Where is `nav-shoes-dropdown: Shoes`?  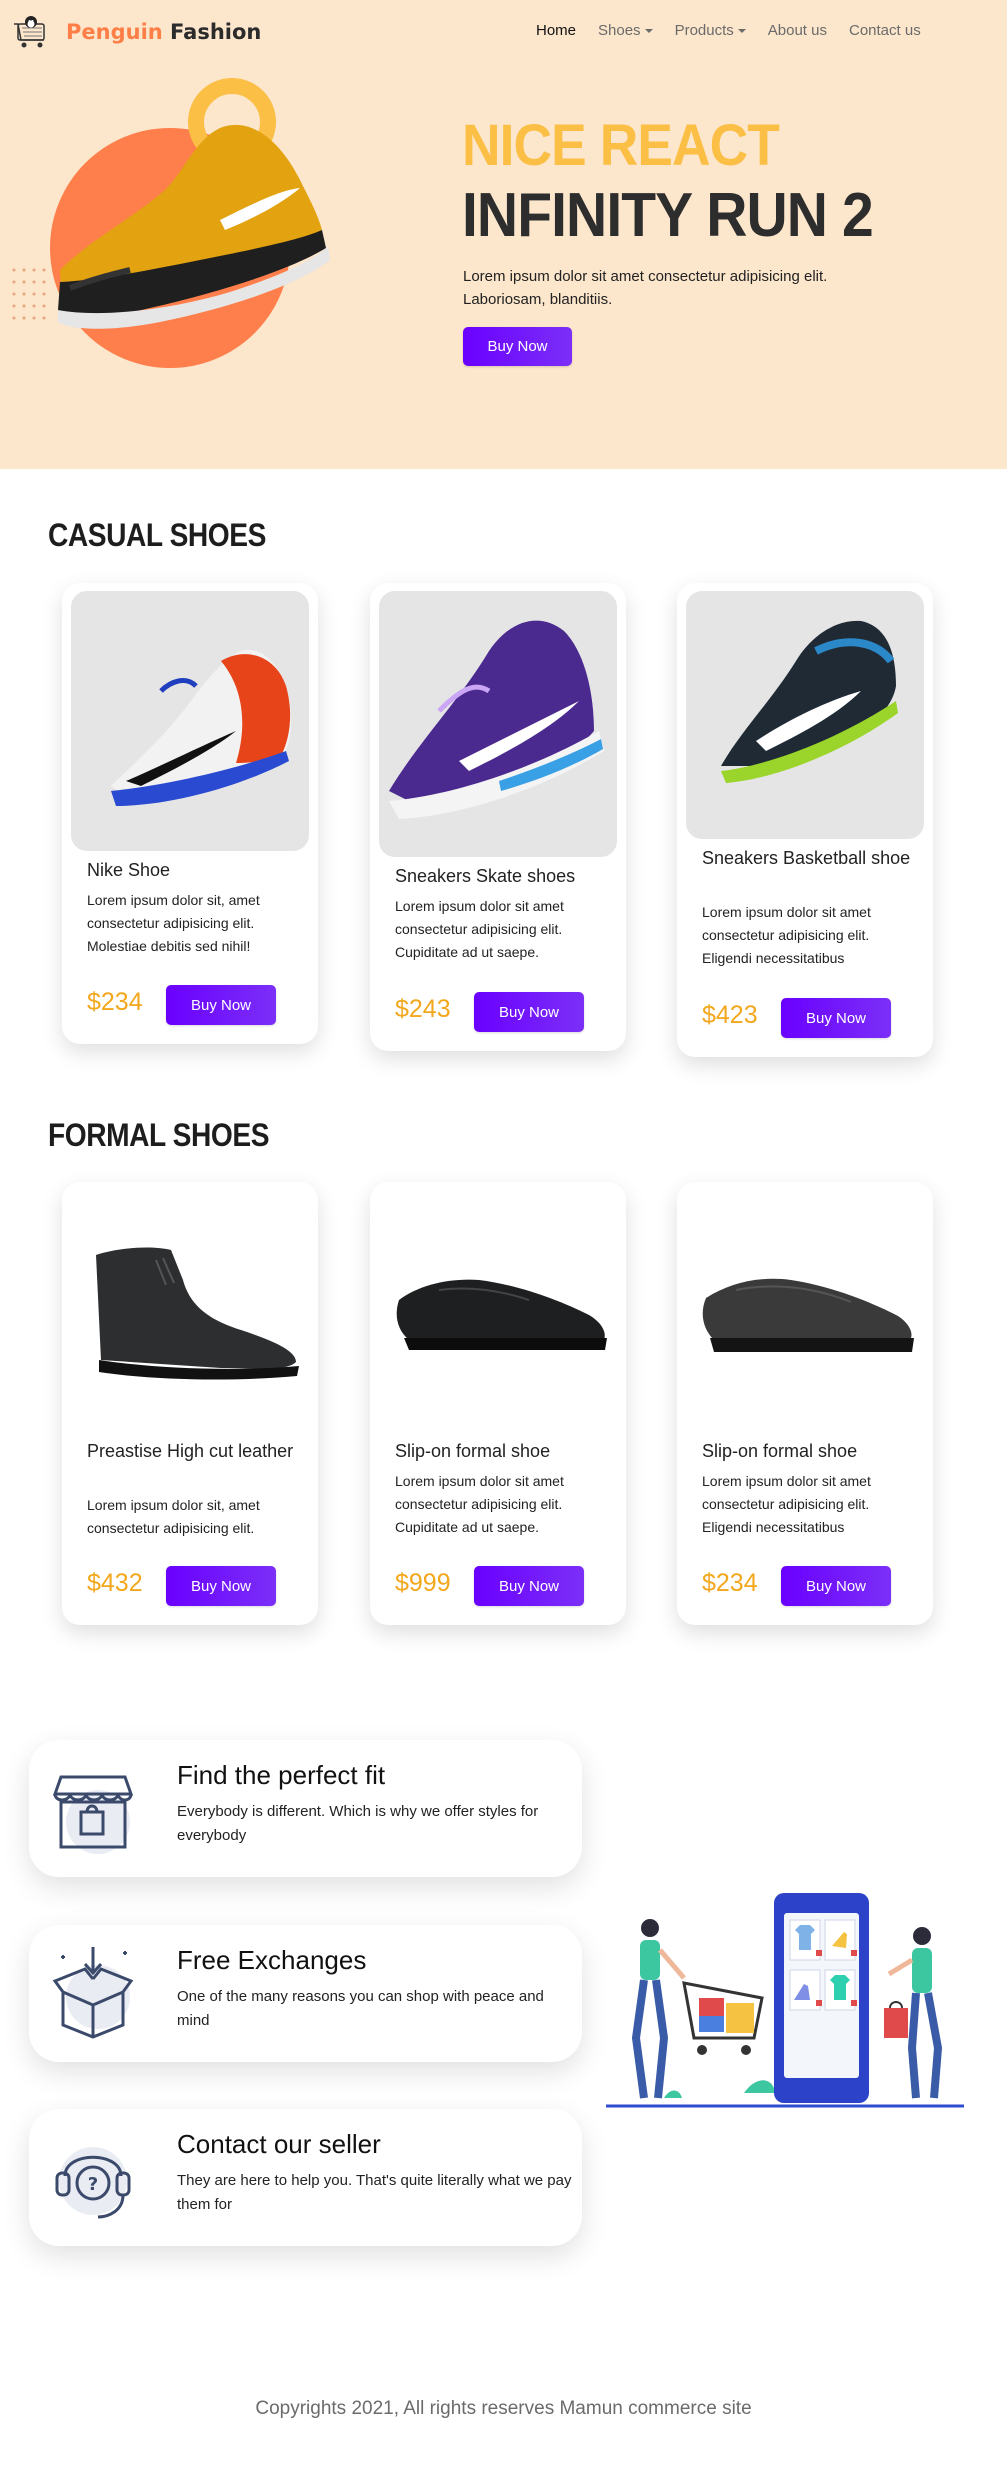 nav-shoes-dropdown: Shoes is located at coordinates (625, 30).